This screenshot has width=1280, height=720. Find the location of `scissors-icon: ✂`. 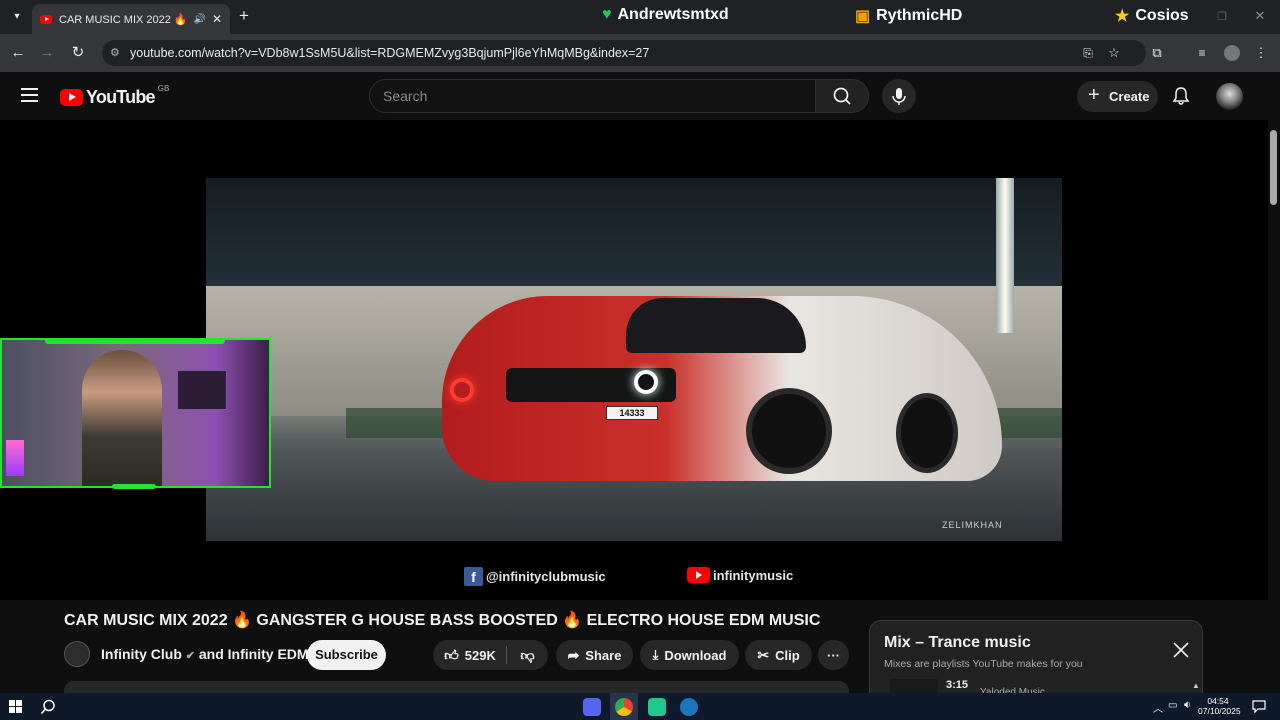

scissors-icon: ✂ is located at coordinates (763, 654).